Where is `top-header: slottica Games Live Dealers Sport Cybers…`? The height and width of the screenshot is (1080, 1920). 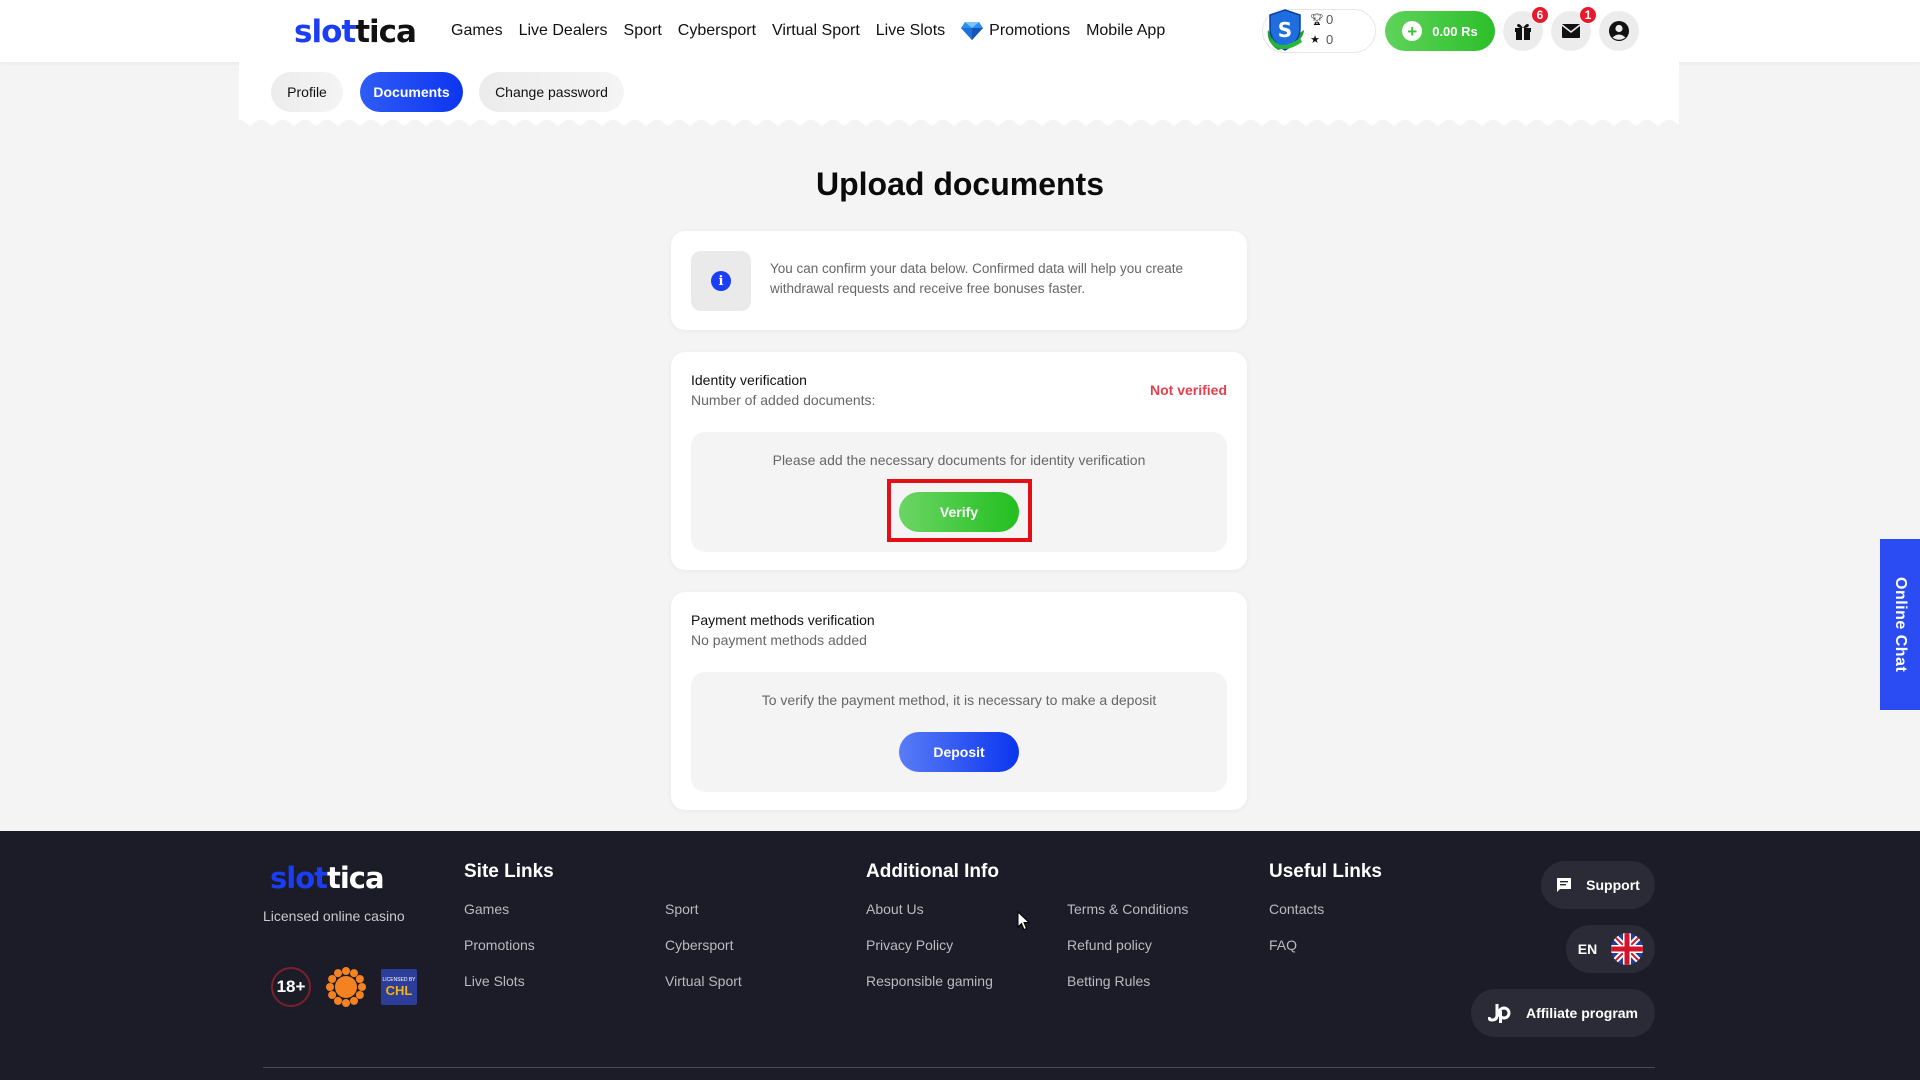
top-header: slottica Games Live Dealers Sport Cybers… is located at coordinates (960, 31).